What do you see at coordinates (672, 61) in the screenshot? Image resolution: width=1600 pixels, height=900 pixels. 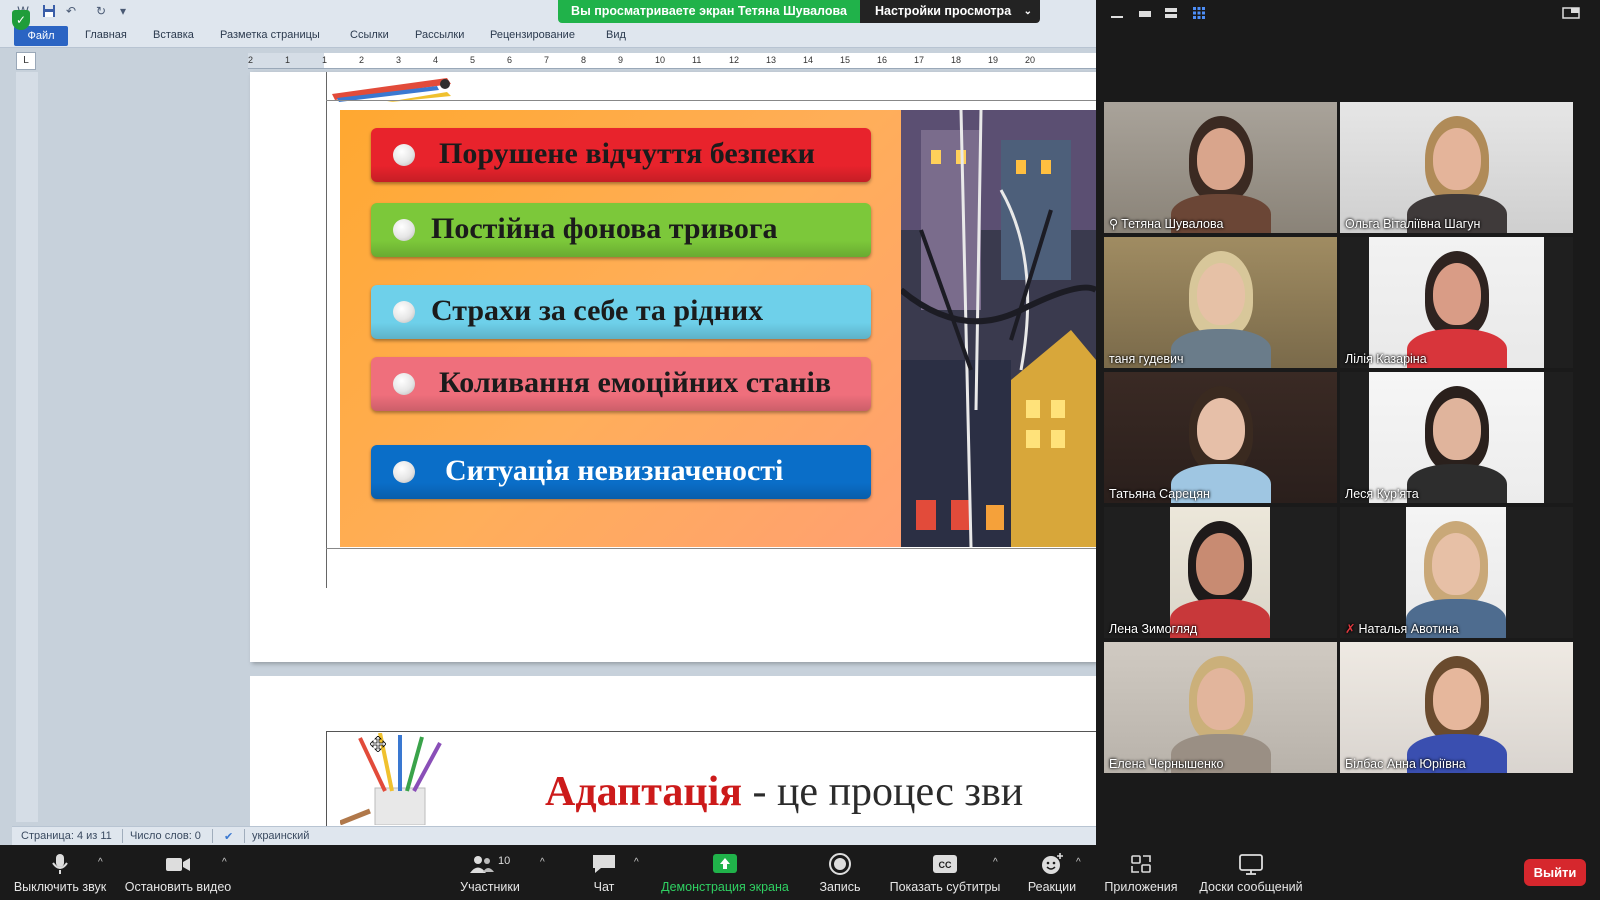 I see `horizontal-ruler: 2 1 1 2 3 4 5 6 7 8 9 10 11 12 13 14 15 16 17 18 19 20` at bounding box center [672, 61].